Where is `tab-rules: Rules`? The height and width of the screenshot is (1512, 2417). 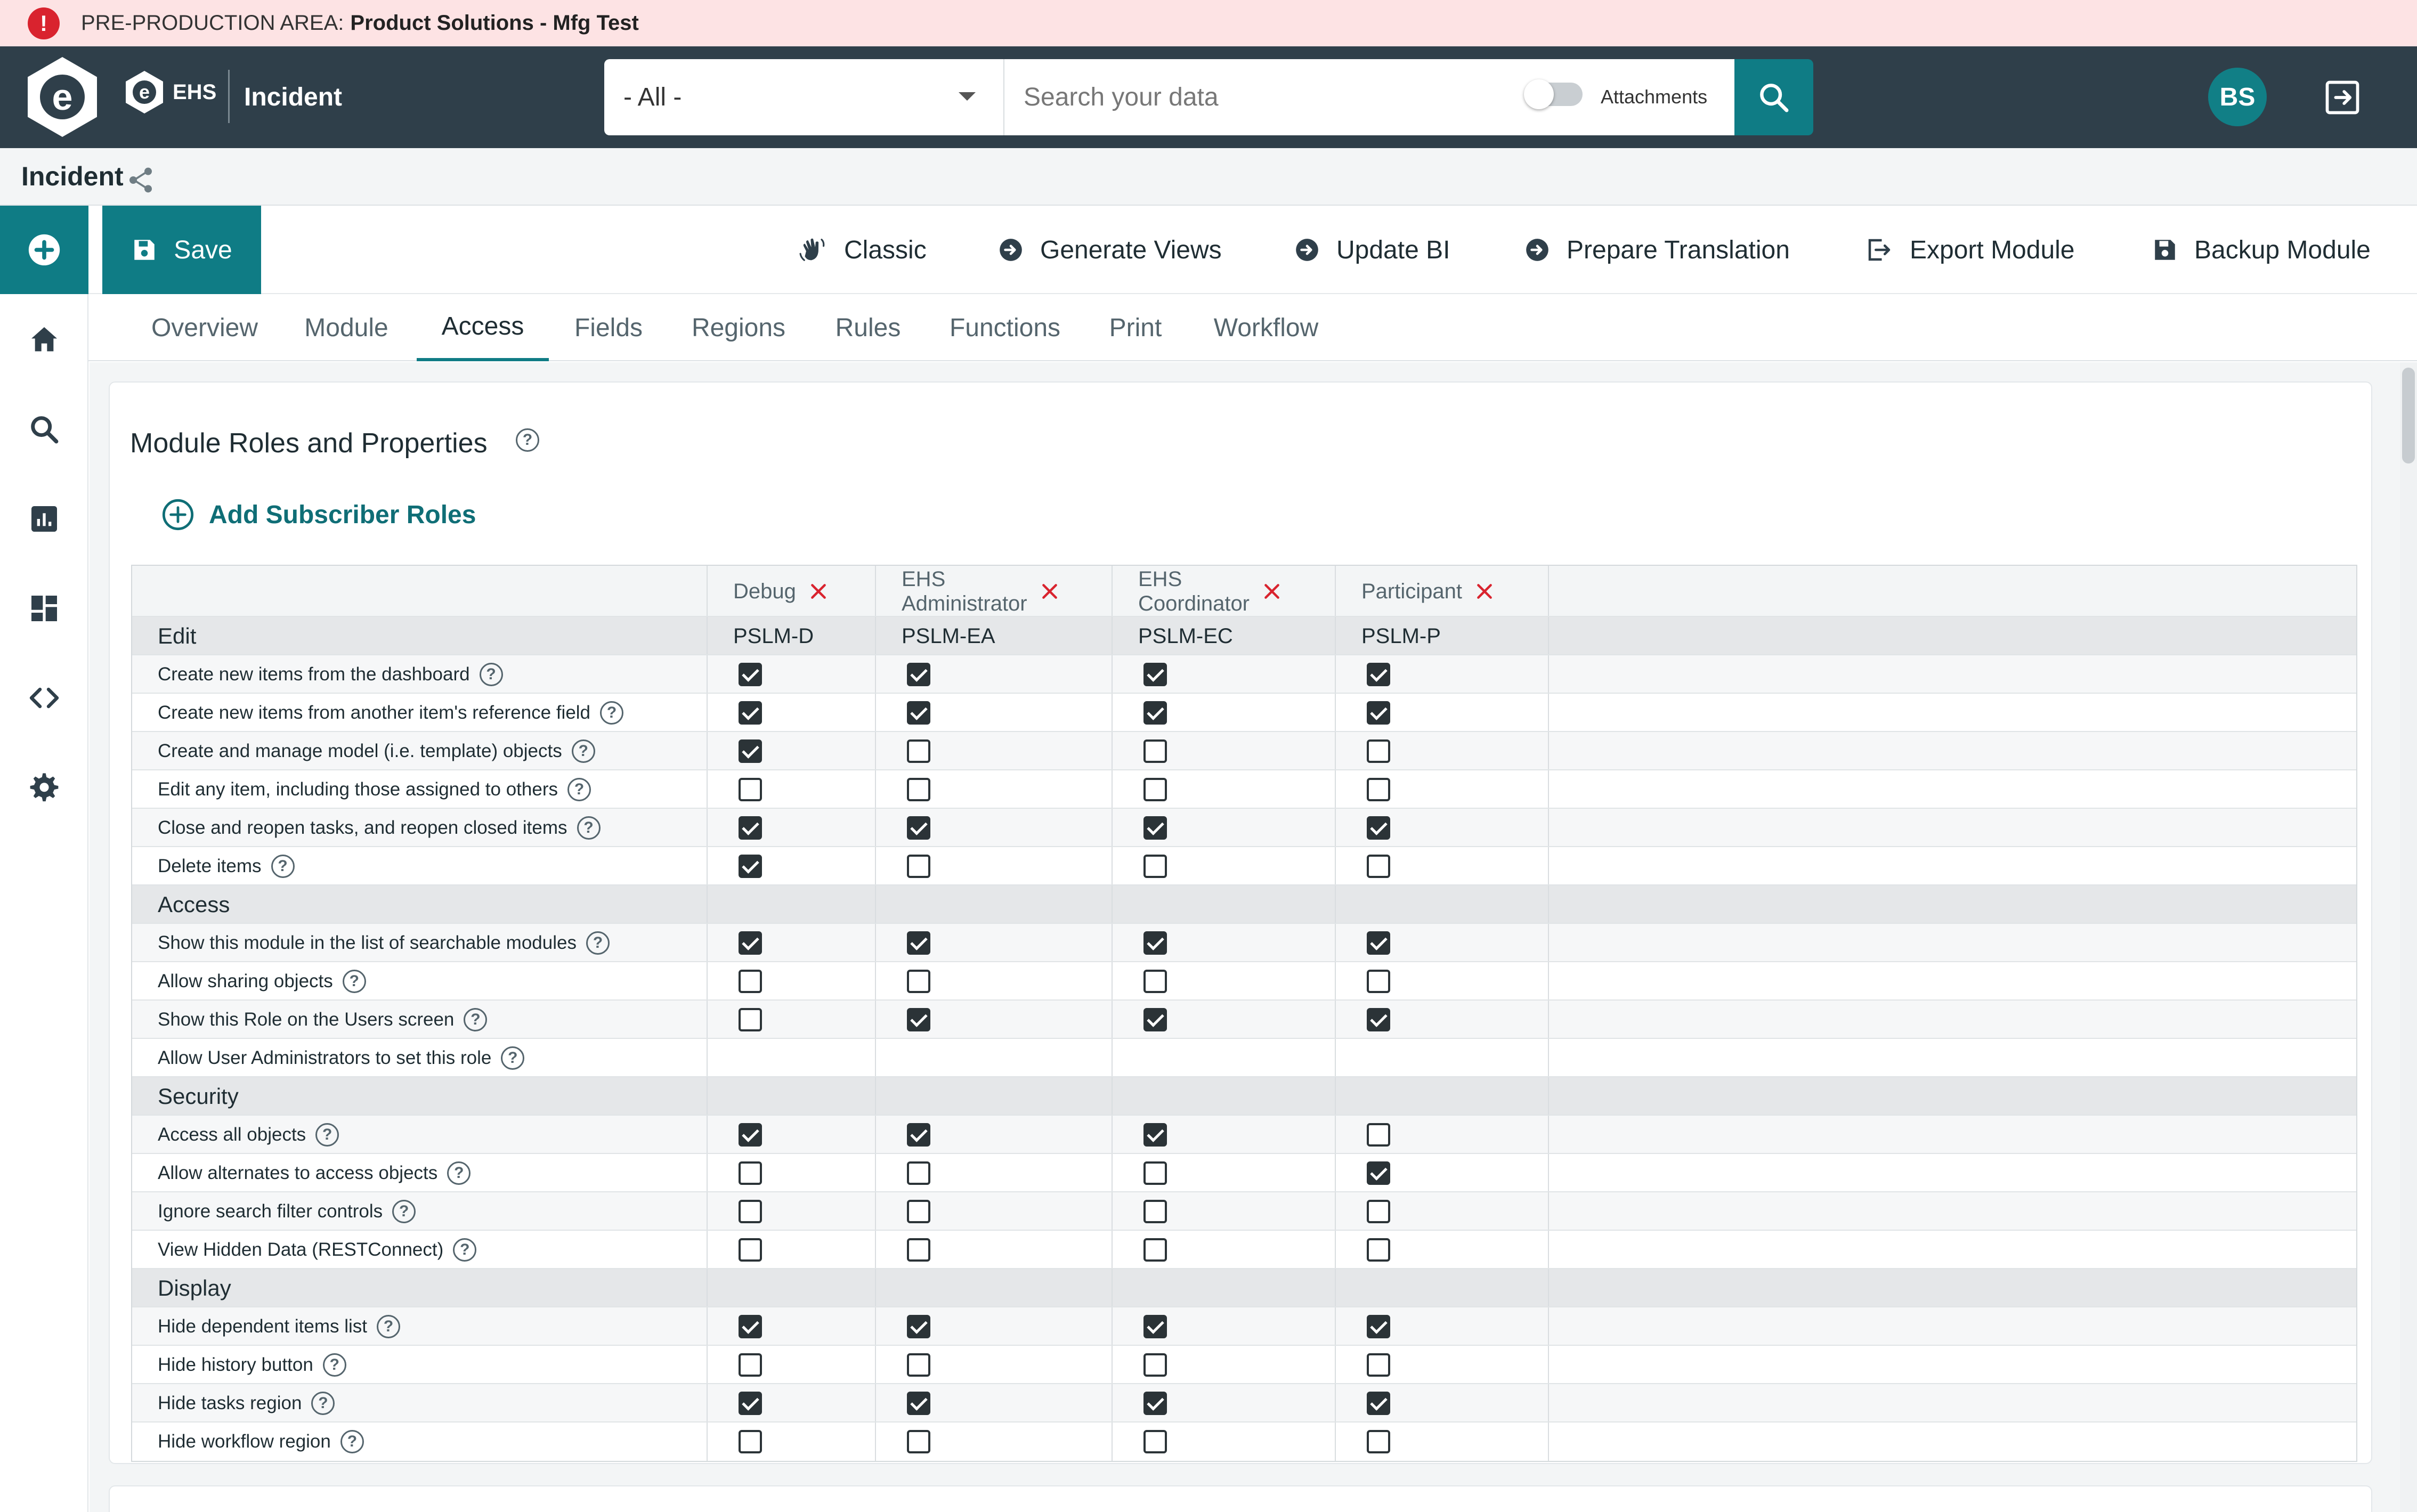
tab-rules: Rules is located at coordinates (868, 327).